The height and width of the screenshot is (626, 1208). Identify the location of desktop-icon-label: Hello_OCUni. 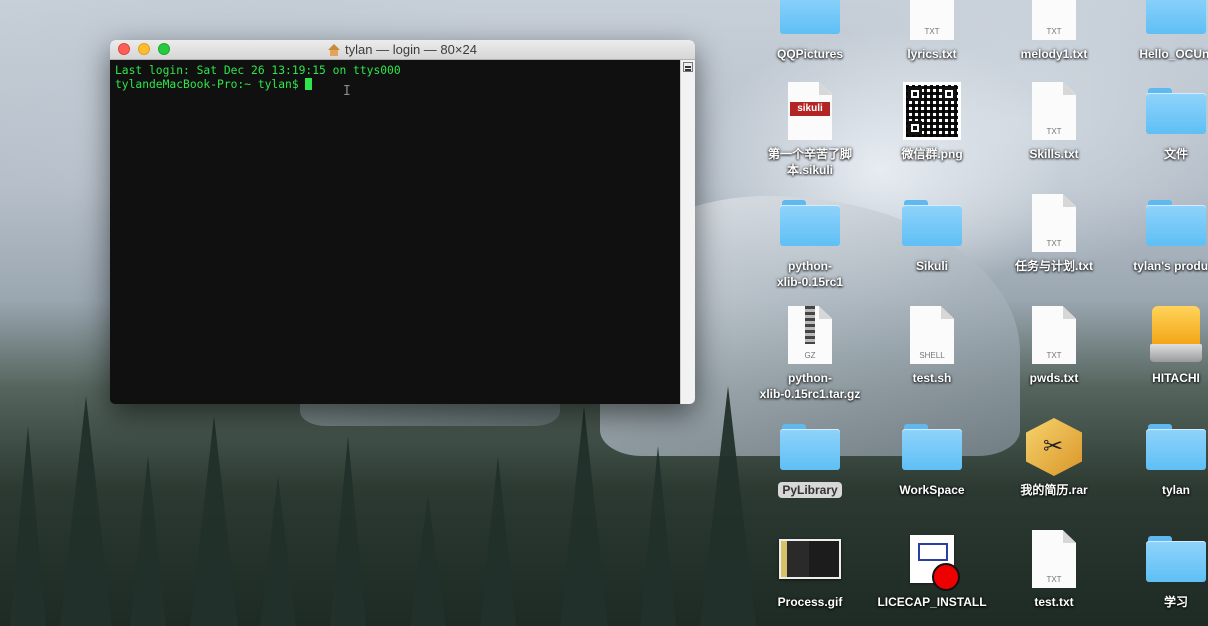
(1173, 54).